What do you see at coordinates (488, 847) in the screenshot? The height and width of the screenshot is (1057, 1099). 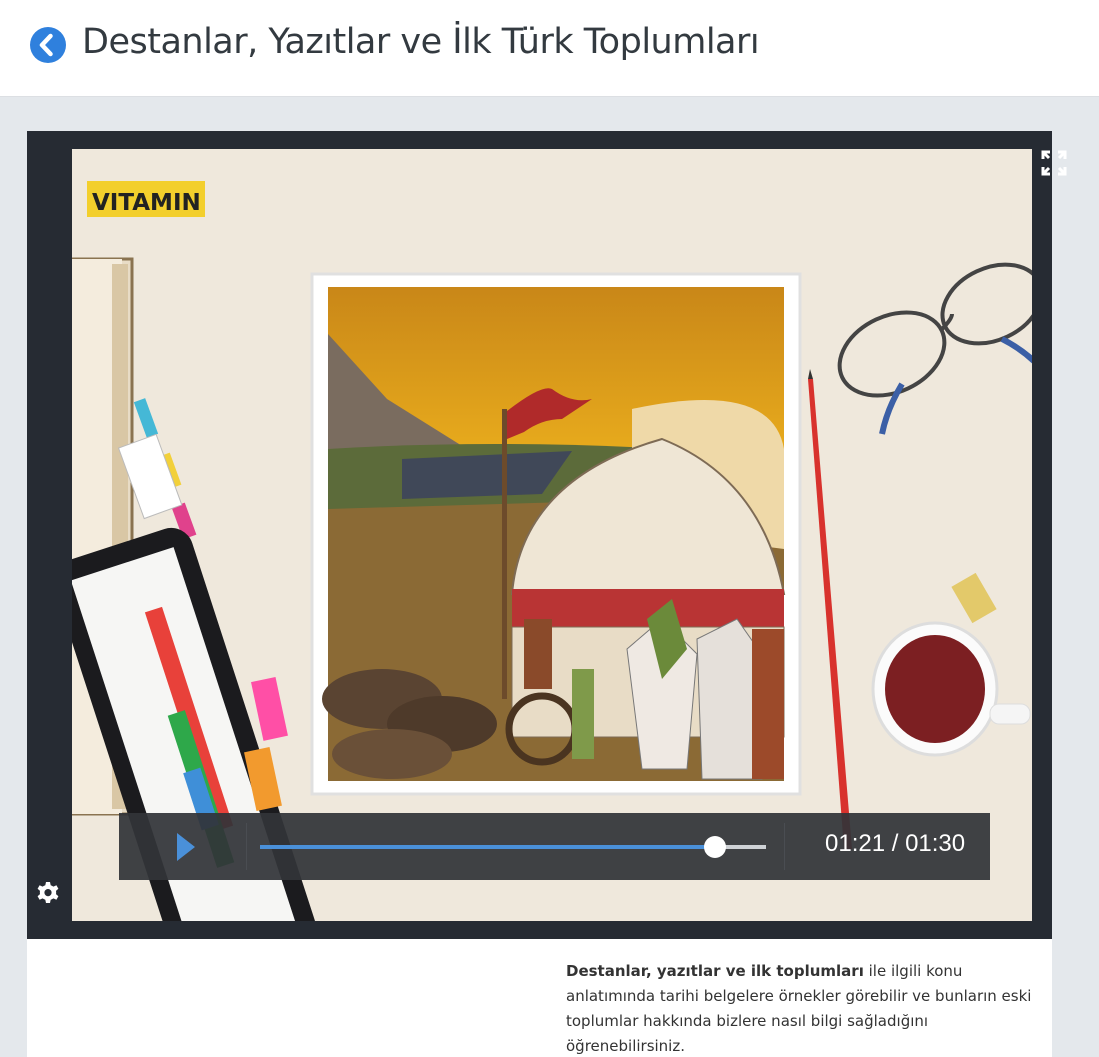 I see `seek-progress` at bounding box center [488, 847].